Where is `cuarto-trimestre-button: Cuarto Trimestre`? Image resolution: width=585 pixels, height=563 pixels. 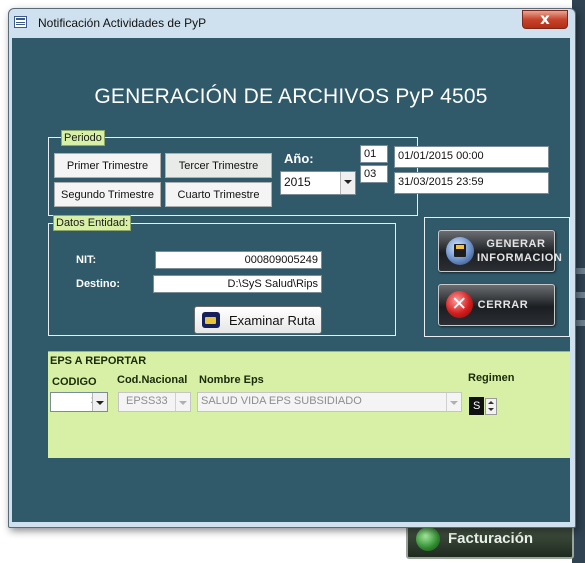 cuarto-trimestre-button: Cuarto Trimestre is located at coordinates (218, 194).